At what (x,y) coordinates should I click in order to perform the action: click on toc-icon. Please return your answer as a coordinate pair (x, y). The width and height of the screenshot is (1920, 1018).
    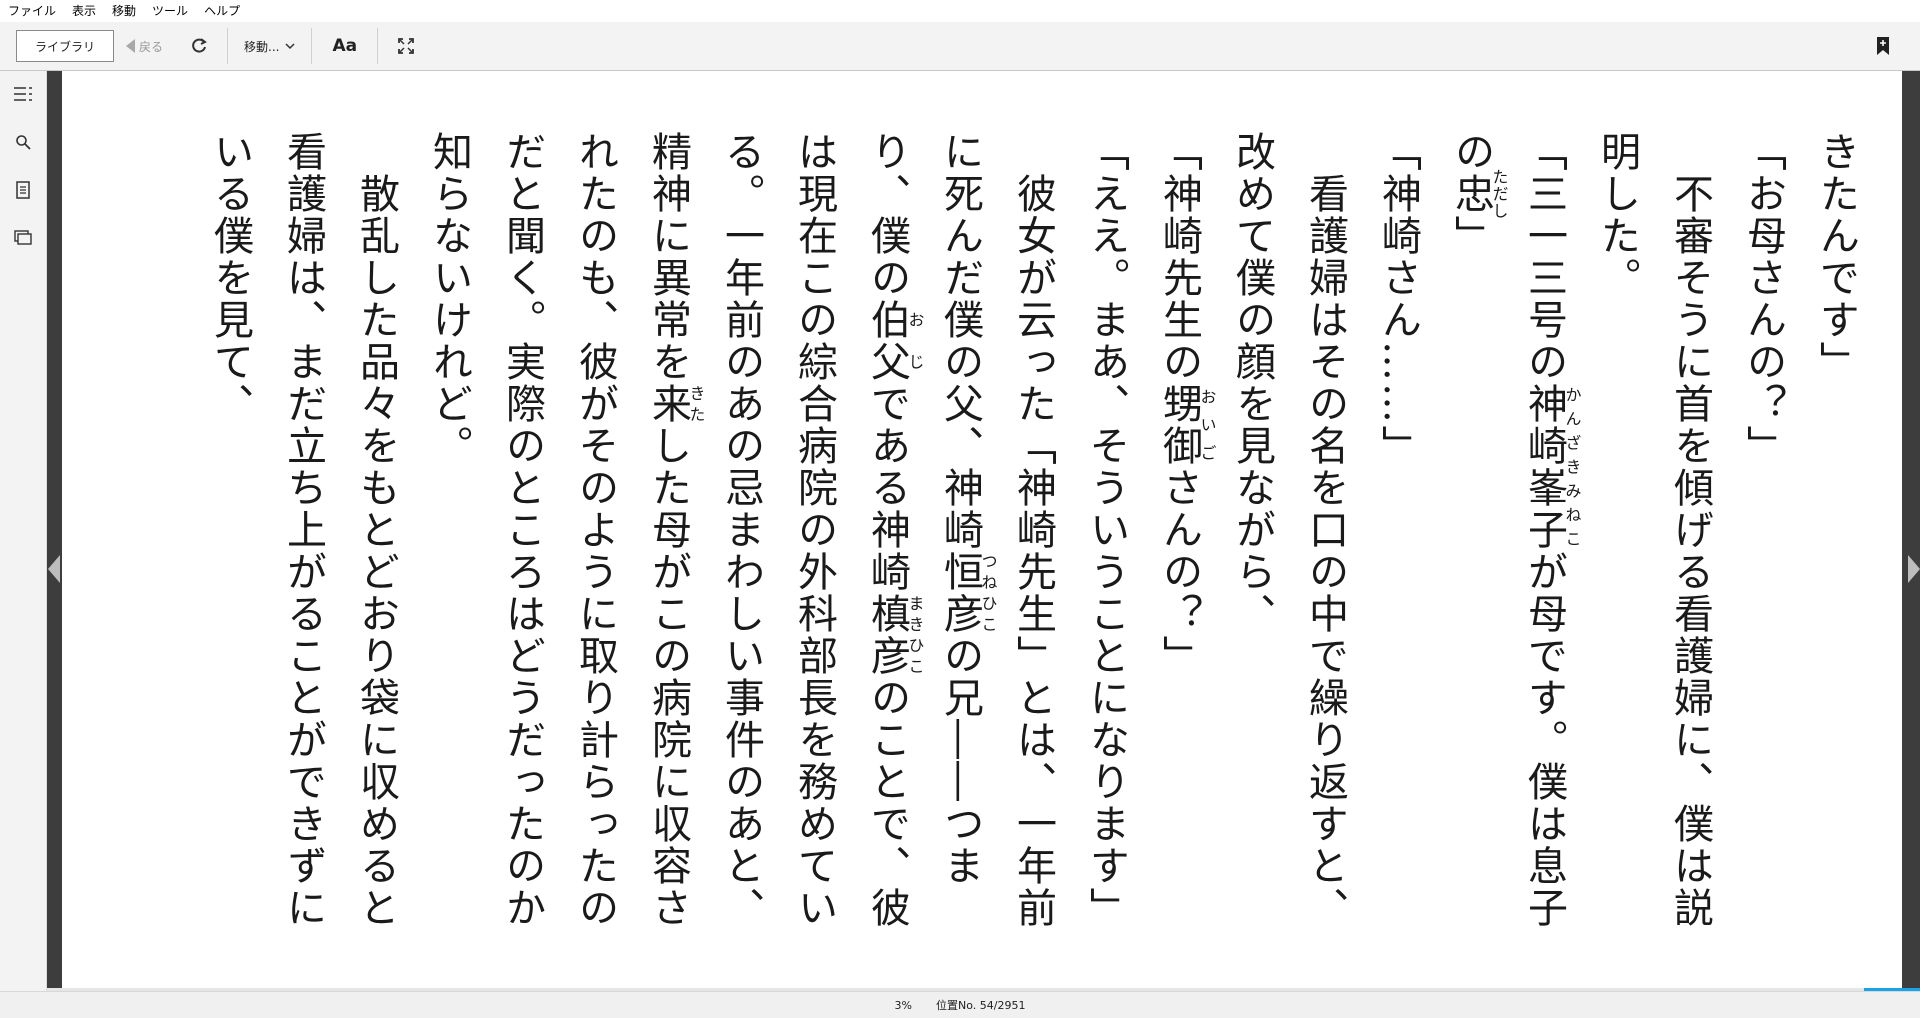
    Looking at the image, I should click on (23, 94).